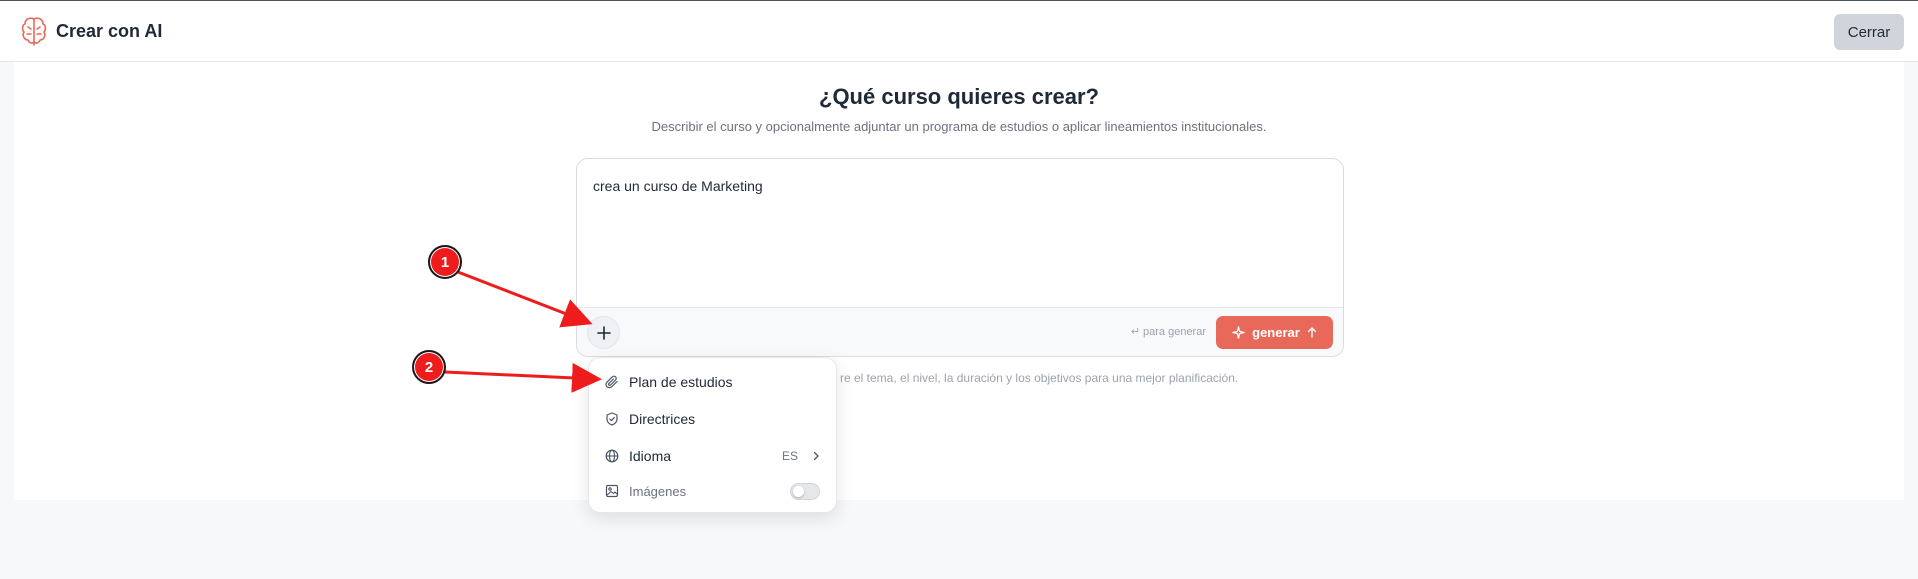 The image size is (1918, 579). What do you see at coordinates (612, 491) in the screenshot?
I see `image-icon` at bounding box center [612, 491].